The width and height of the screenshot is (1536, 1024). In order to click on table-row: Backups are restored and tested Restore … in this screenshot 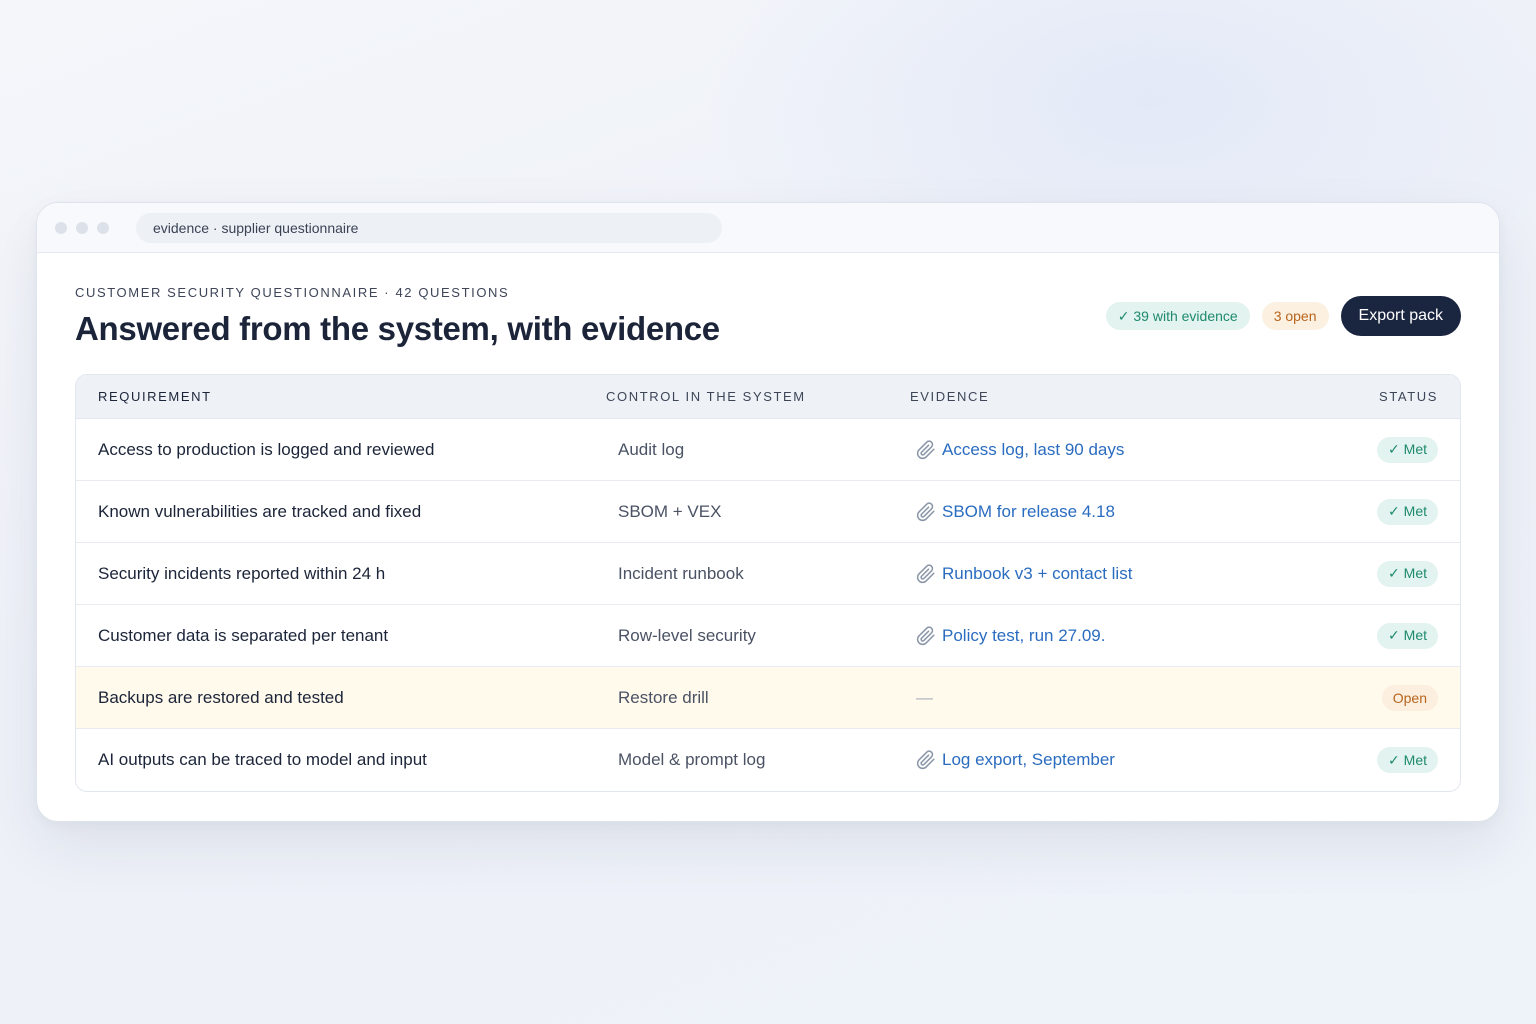, I will do `click(768, 698)`.